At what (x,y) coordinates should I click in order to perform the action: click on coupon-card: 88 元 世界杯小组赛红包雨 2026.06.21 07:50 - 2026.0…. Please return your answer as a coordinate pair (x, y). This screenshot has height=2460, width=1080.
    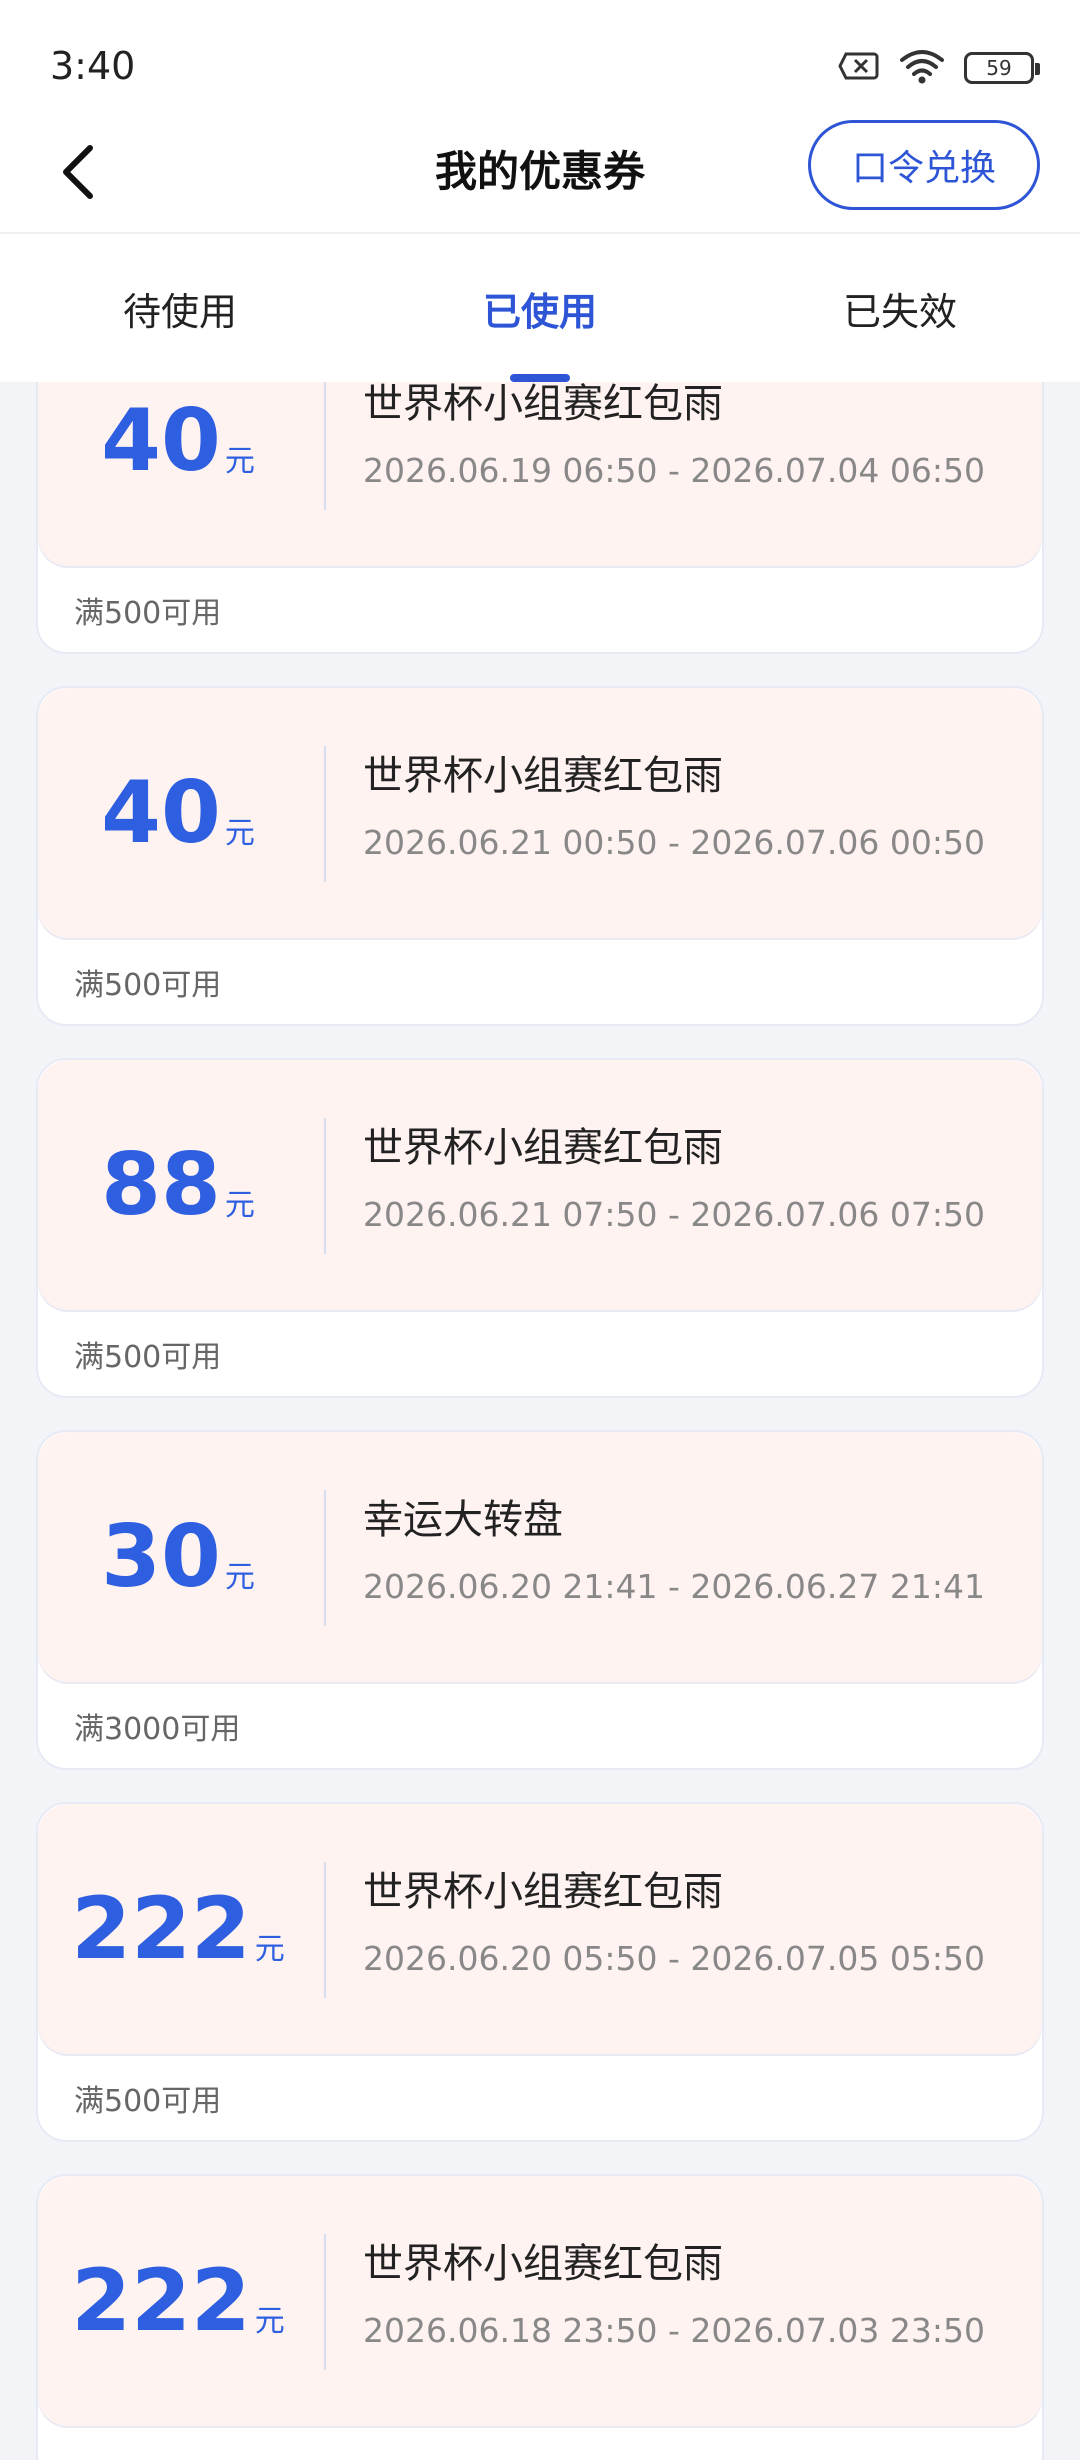
    Looking at the image, I should click on (540, 1228).